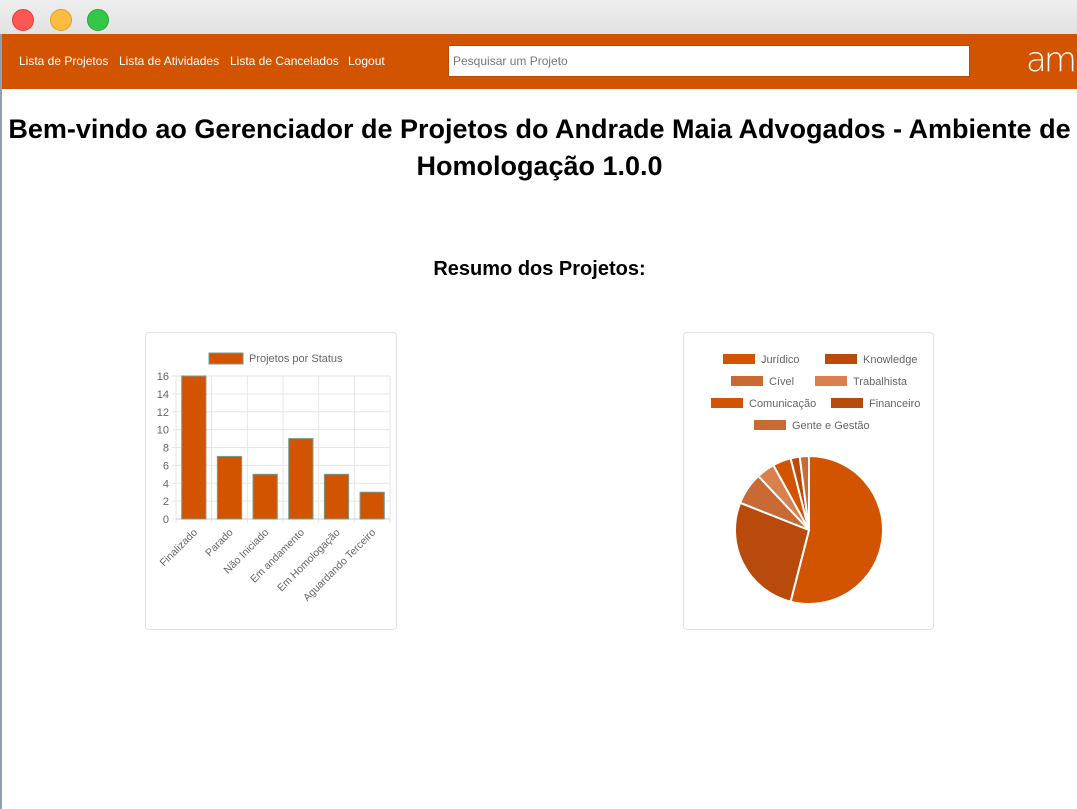  I want to click on bar-aguardando-terceiro, so click(372, 505).